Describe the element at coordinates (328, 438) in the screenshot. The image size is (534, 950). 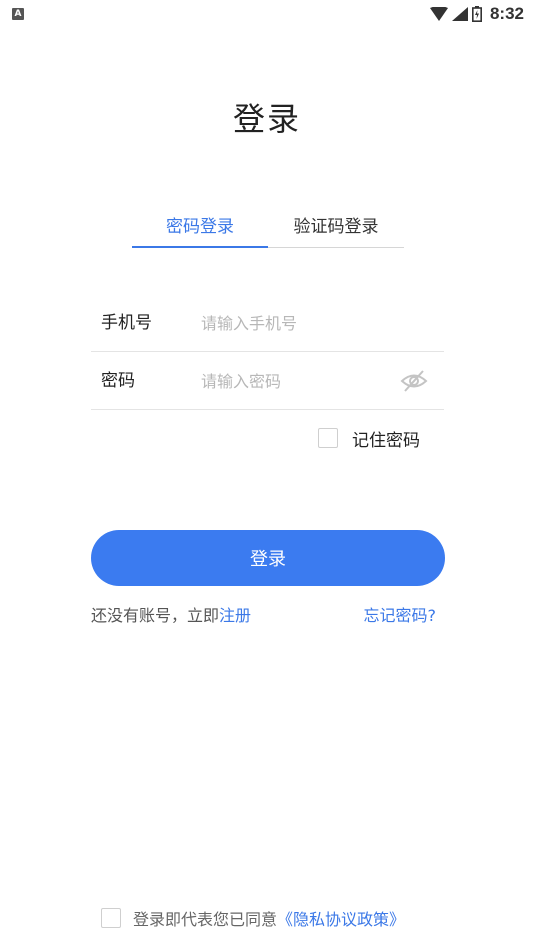
I see `remember-checkbox` at that location.